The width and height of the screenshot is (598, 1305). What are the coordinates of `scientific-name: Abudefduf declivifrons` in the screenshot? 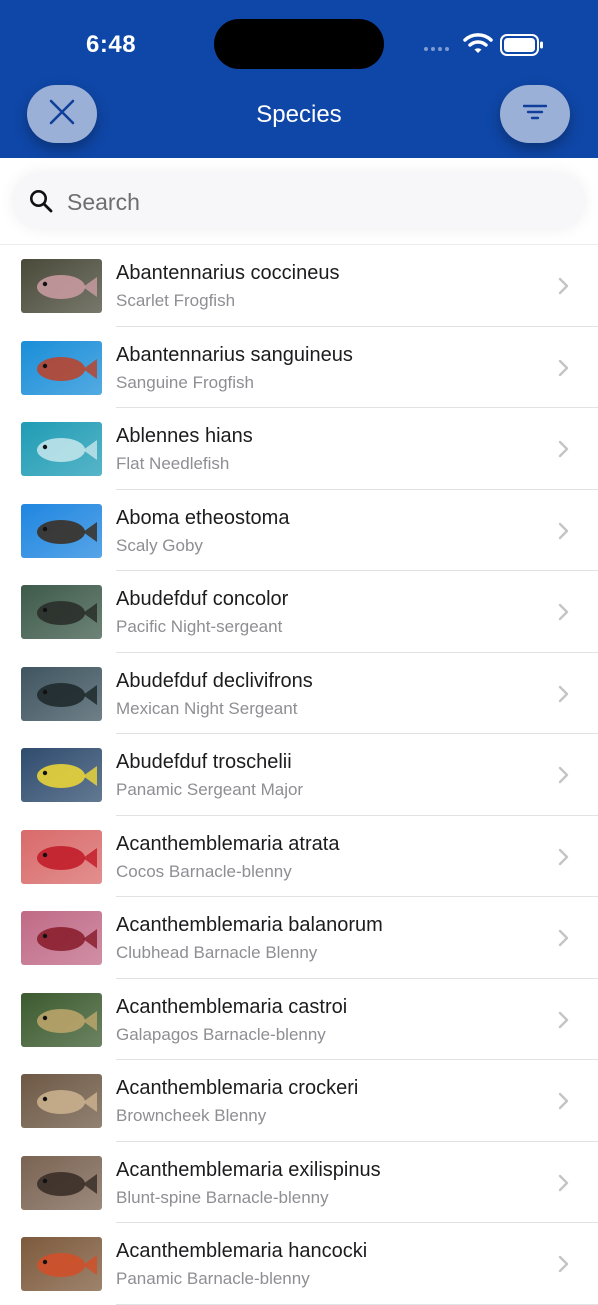 It's located at (214, 680).